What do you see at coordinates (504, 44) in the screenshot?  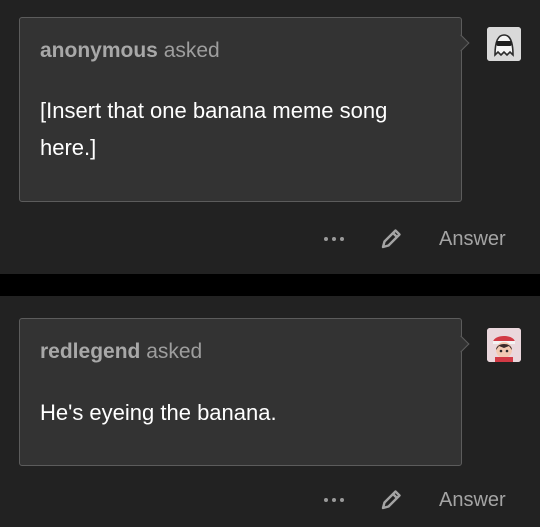 I see `anonymous-ghost-icon` at bounding box center [504, 44].